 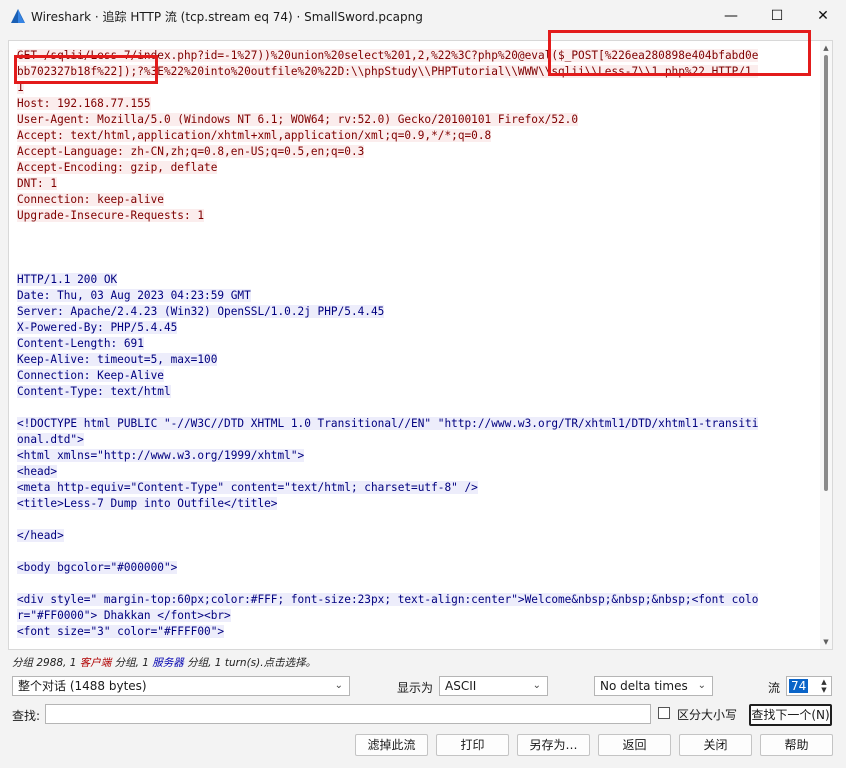 What do you see at coordinates (414, 536) in the screenshot?
I see `stream-line: </head>` at bounding box center [414, 536].